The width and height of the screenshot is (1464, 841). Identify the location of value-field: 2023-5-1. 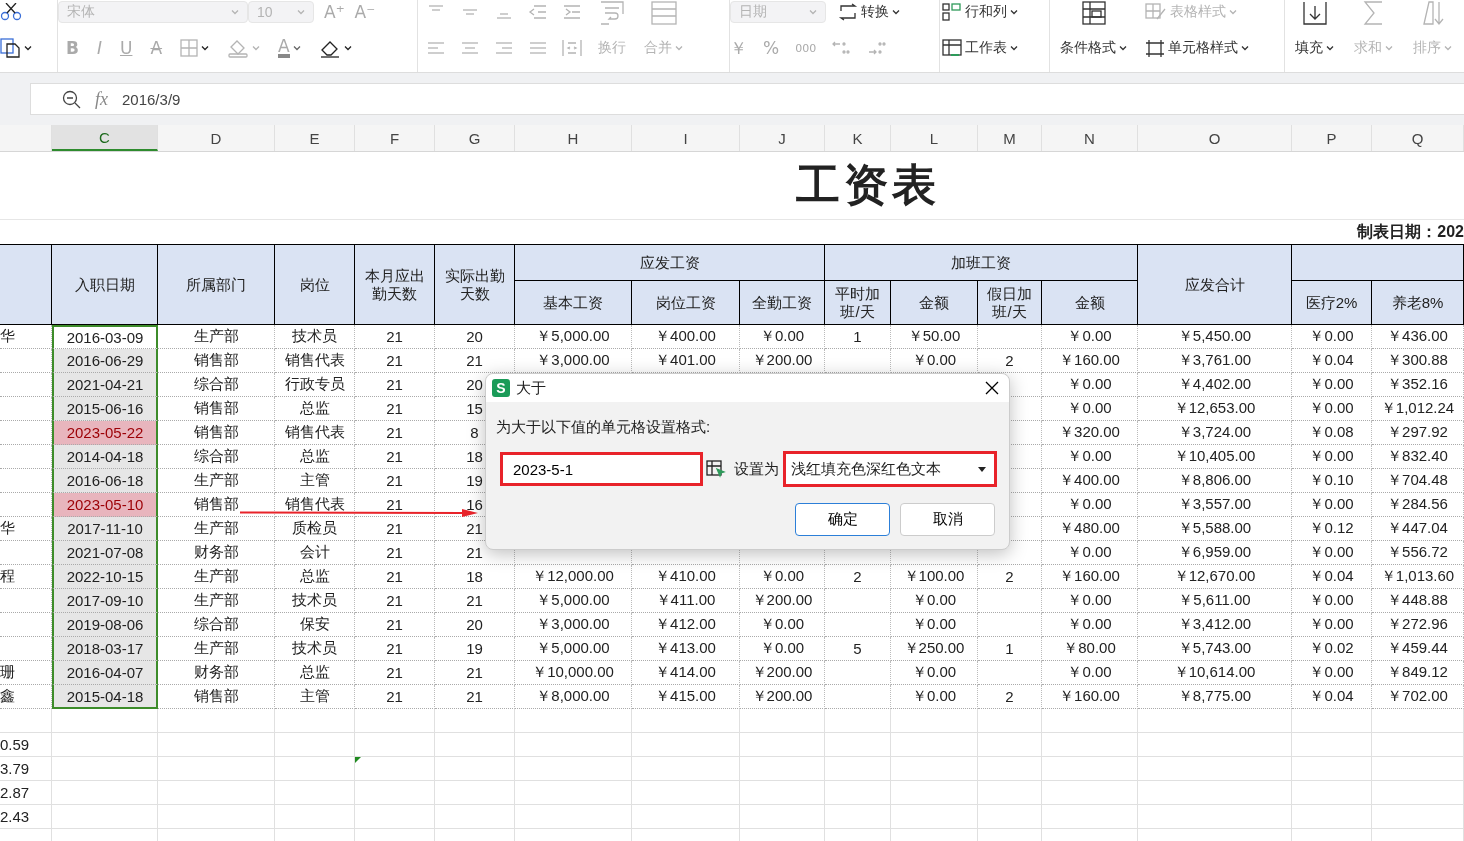
(601, 469).